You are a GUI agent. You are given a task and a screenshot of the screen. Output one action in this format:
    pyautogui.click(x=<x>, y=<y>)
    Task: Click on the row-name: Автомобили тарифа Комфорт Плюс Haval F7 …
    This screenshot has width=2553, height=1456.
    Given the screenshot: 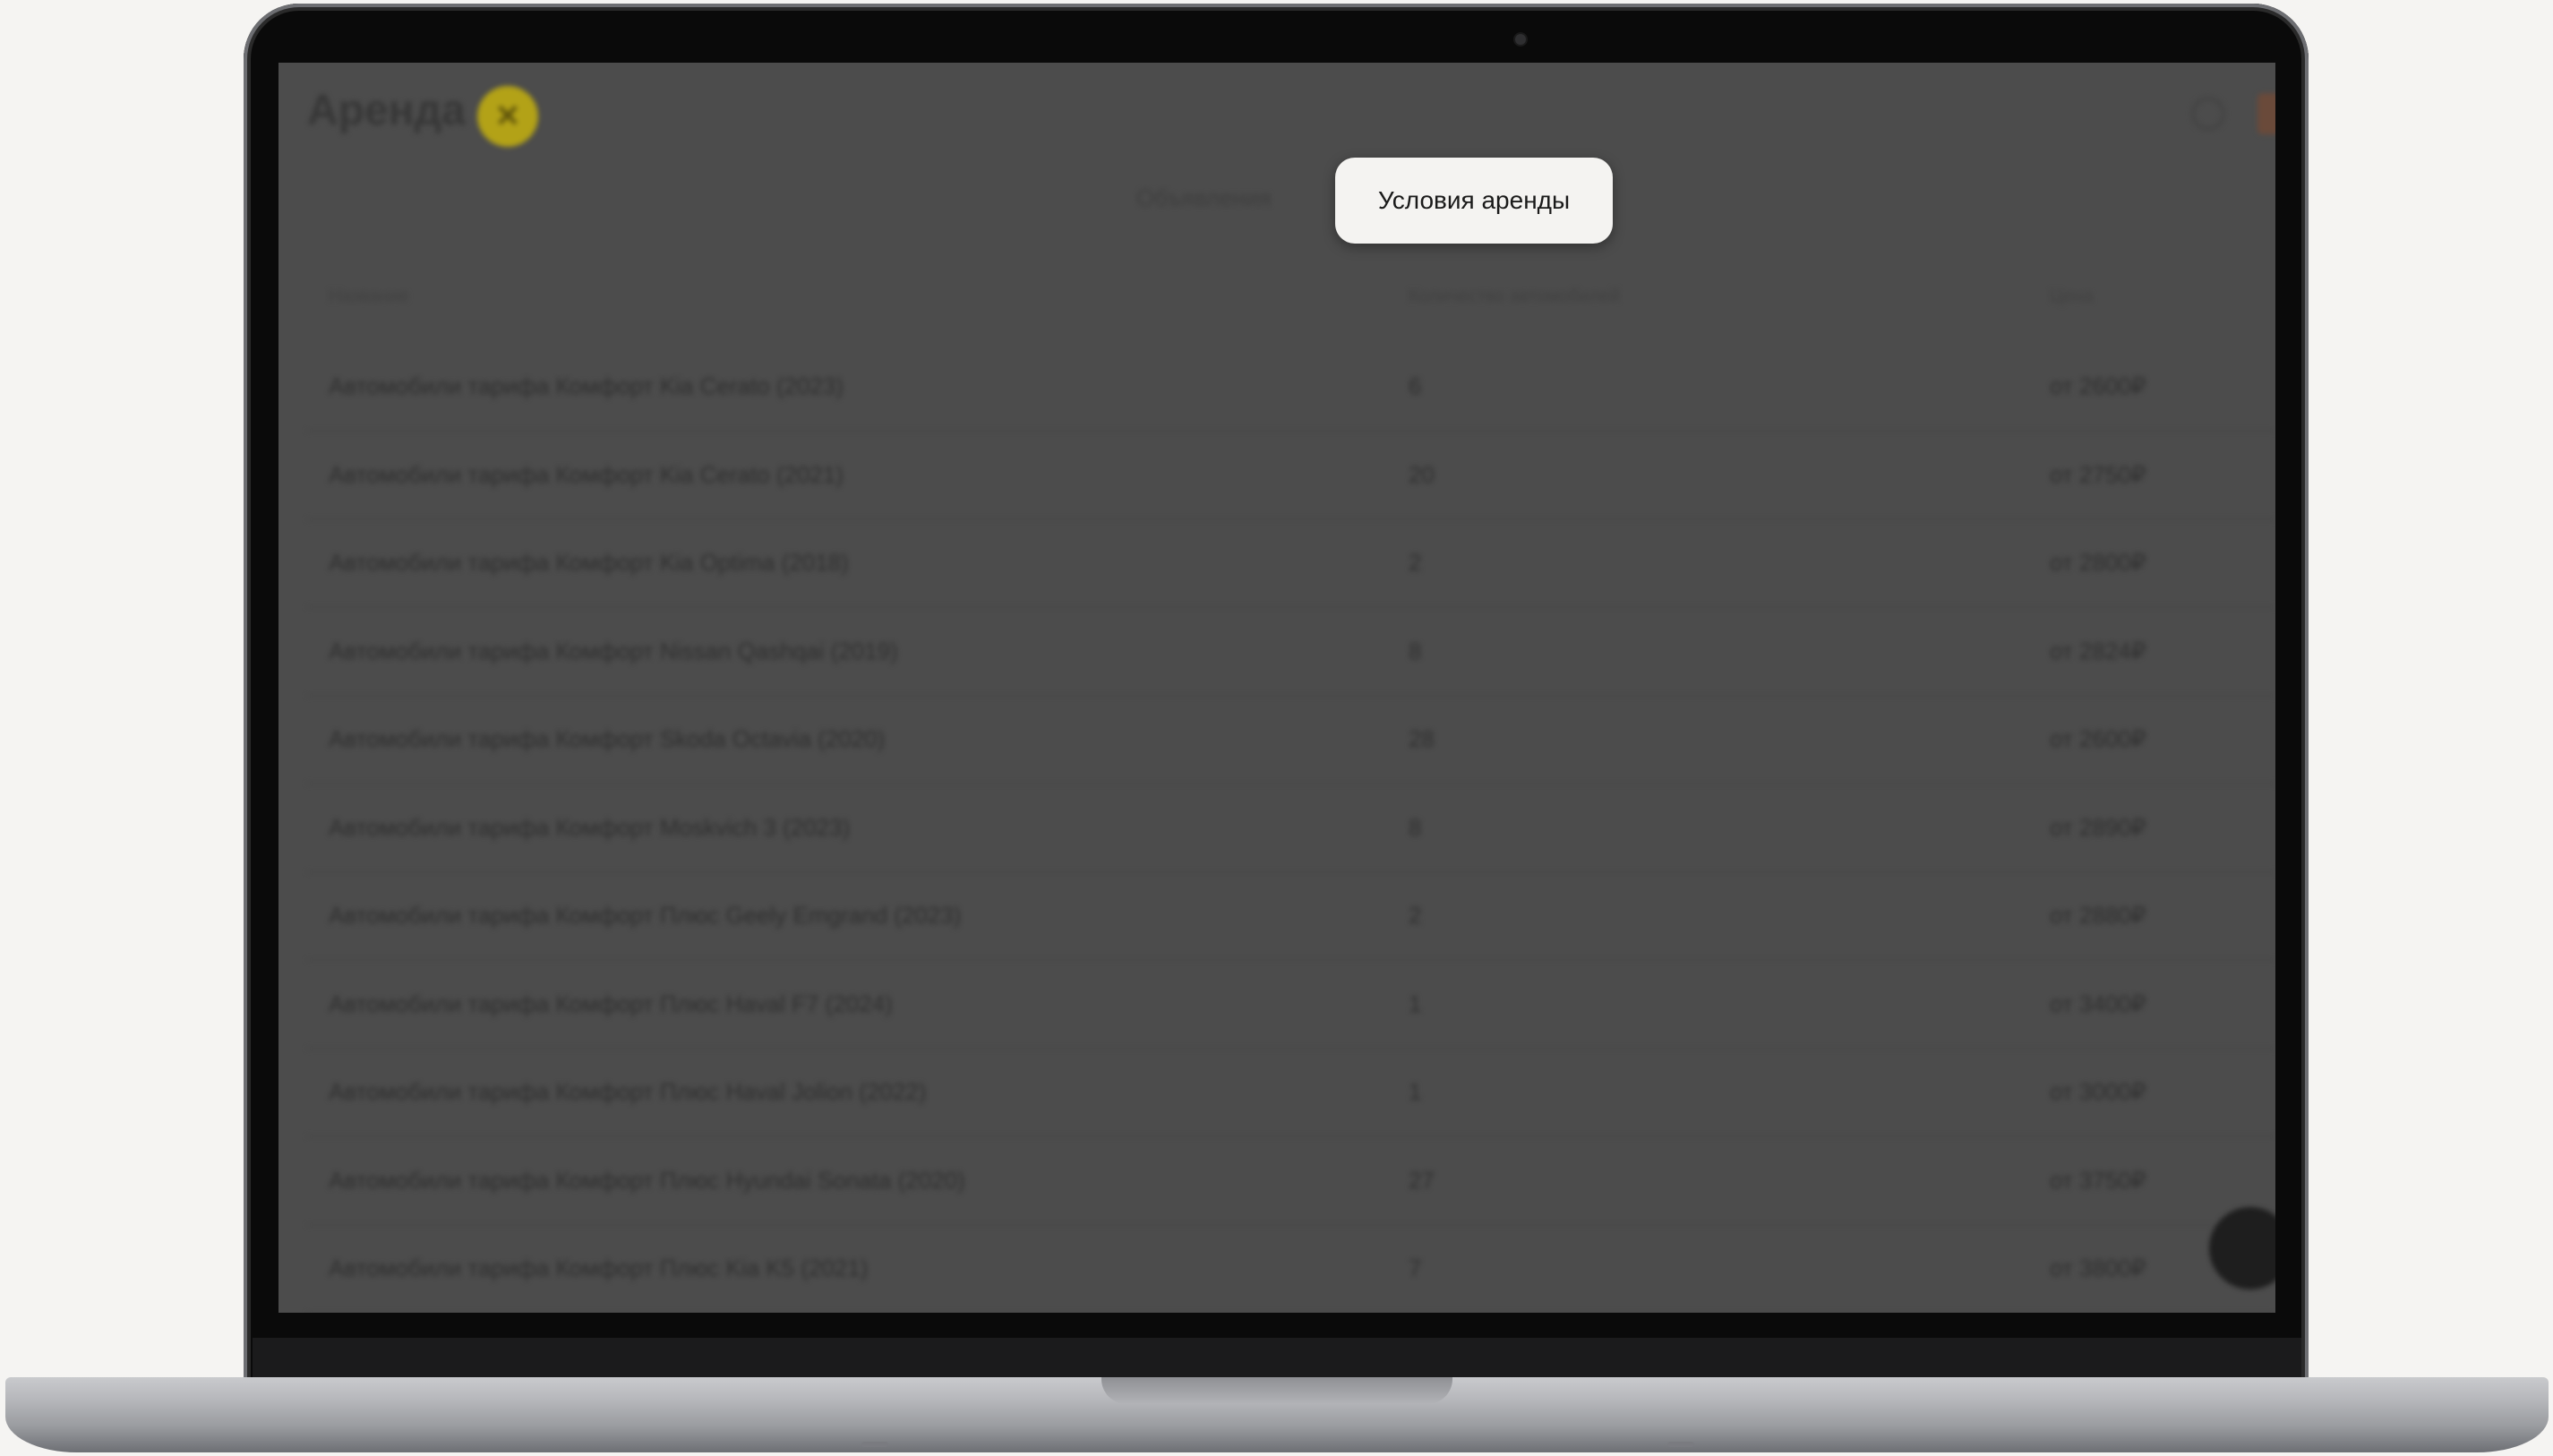 What is the action you would take?
    pyautogui.click(x=611, y=1003)
    